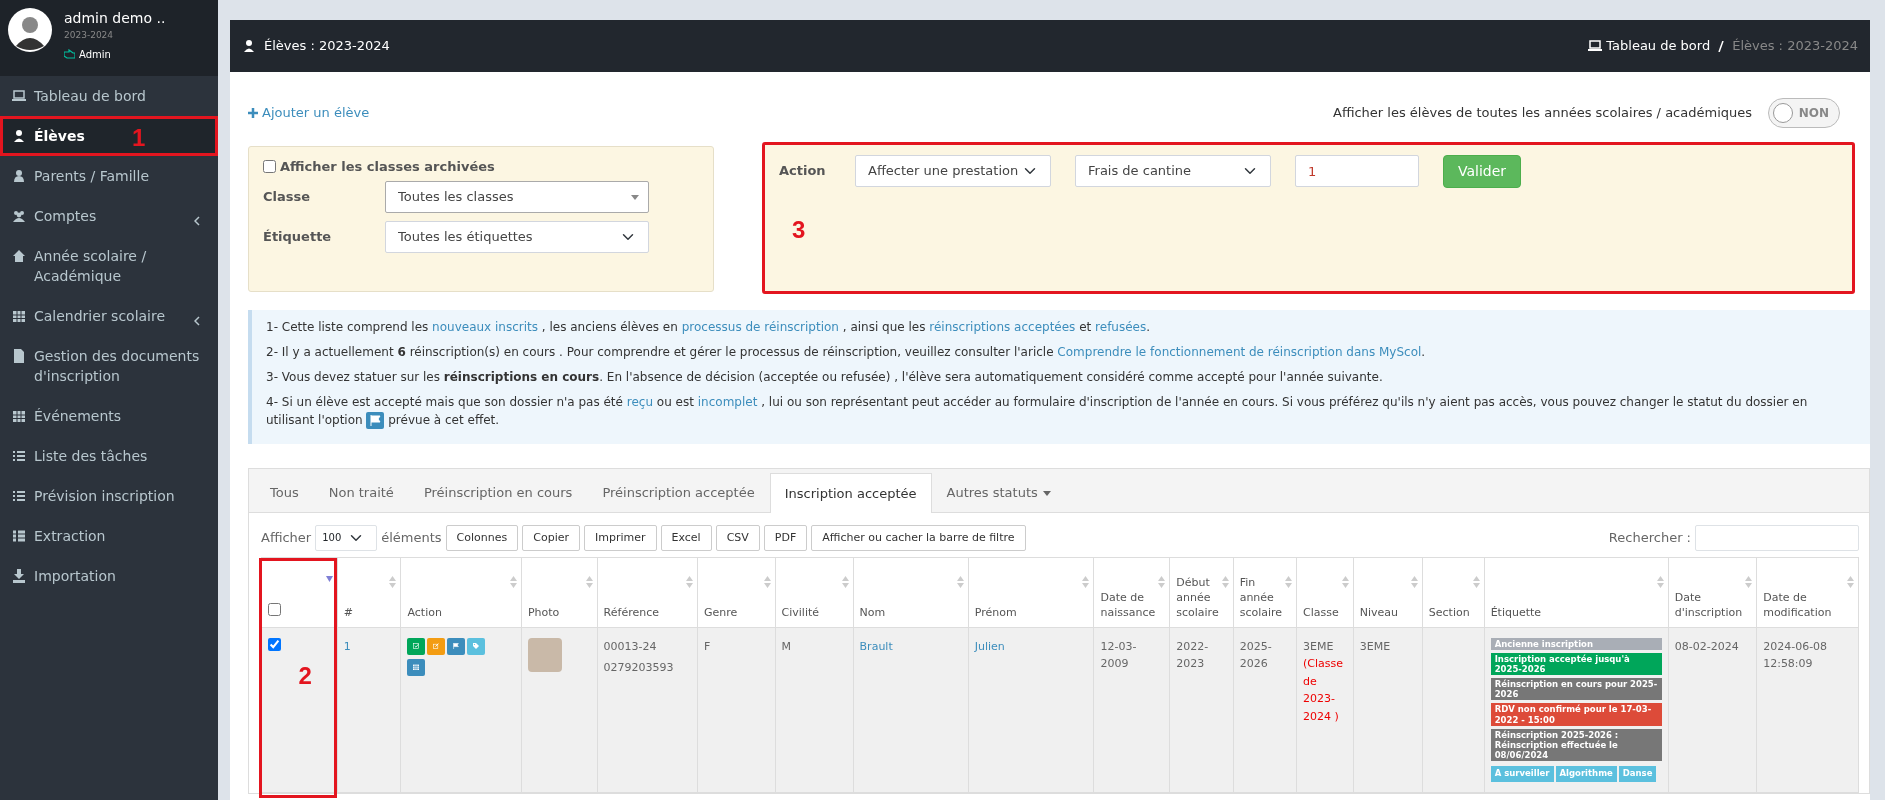 This screenshot has height=800, width=1885. I want to click on dropdown-field: Affecter une prestation, so click(953, 171).